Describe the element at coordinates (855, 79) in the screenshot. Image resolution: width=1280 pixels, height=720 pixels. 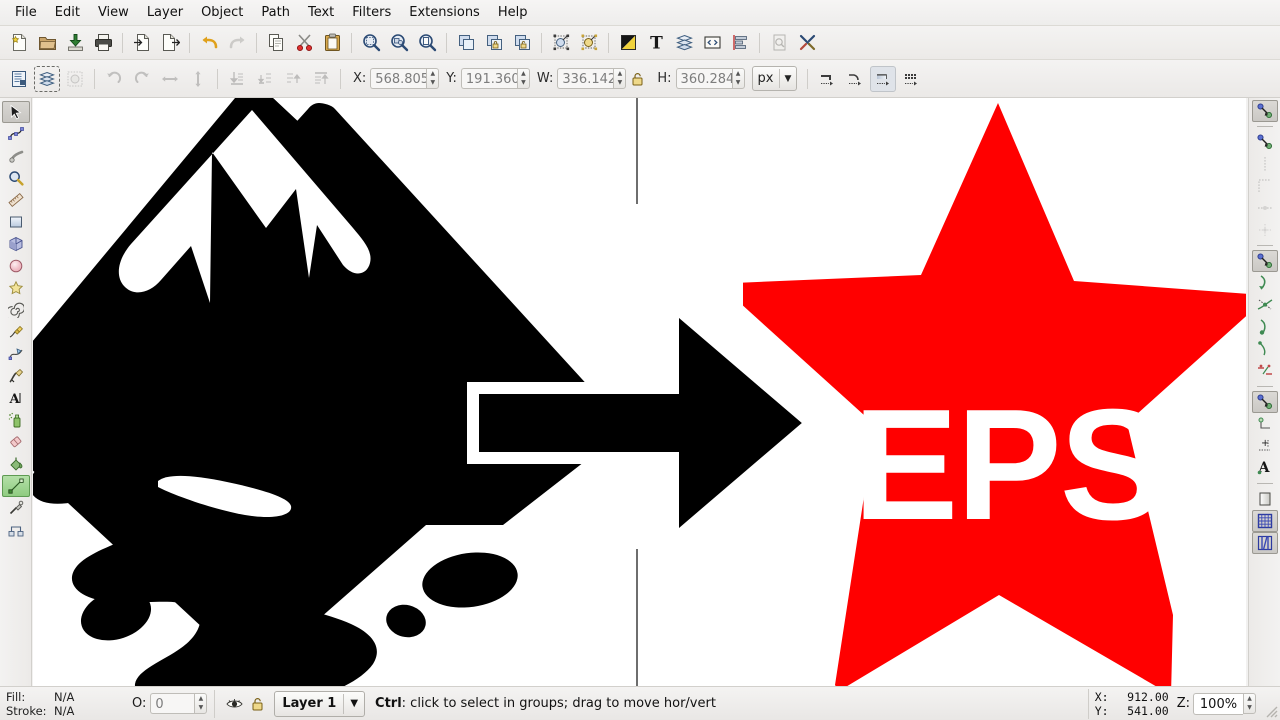
I see `scale-corners-icon` at that location.